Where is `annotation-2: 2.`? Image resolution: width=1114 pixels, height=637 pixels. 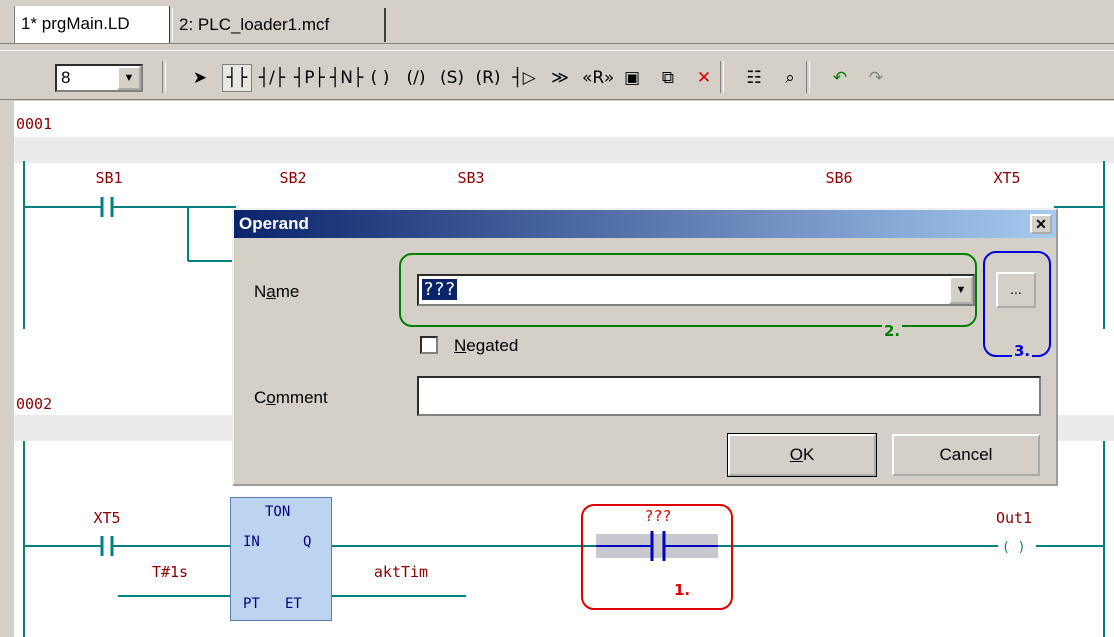
annotation-2: 2. is located at coordinates (892, 331).